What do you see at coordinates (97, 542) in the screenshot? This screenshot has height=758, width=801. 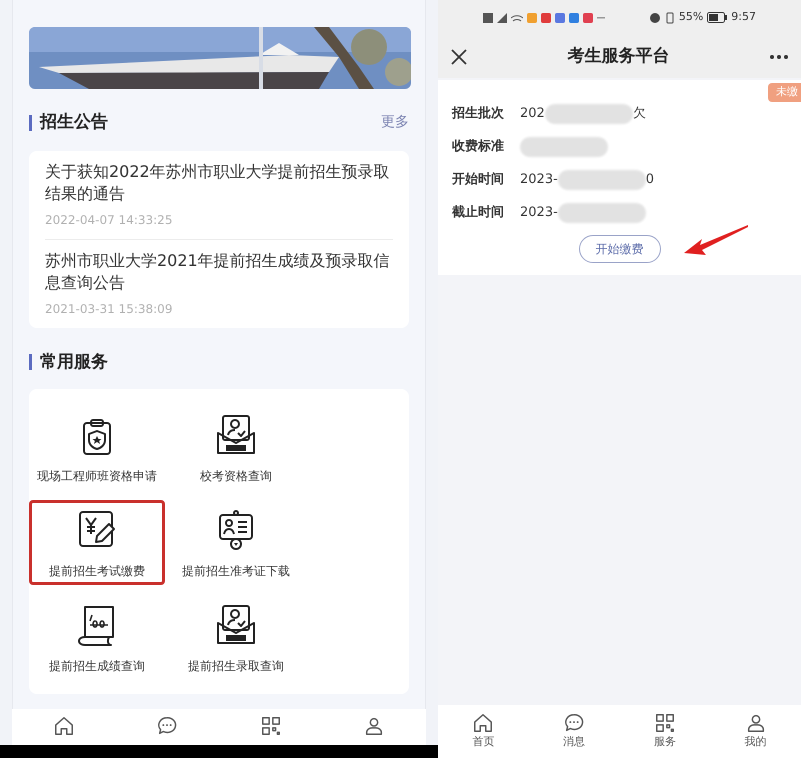 I see `service-item: 提前招生考试缴费` at bounding box center [97, 542].